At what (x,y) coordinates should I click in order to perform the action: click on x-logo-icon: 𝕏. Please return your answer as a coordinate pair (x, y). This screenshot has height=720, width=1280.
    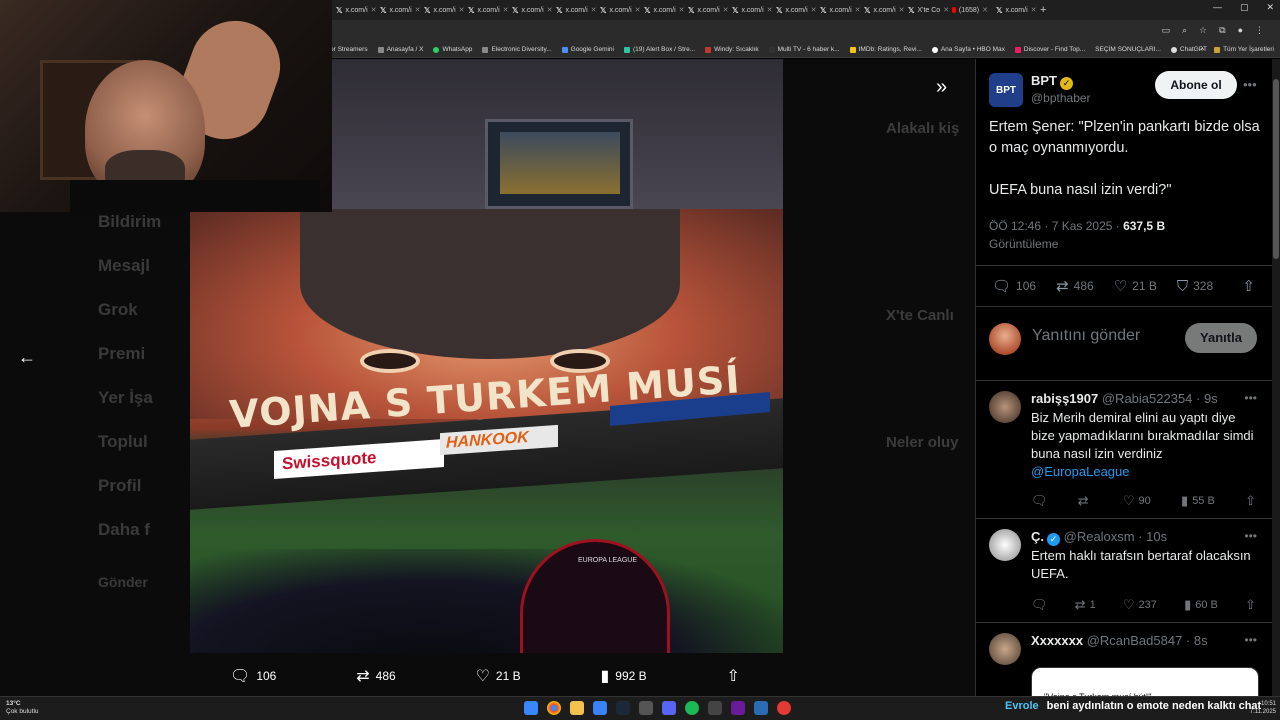
    Looking at the image, I should click on (339, 10).